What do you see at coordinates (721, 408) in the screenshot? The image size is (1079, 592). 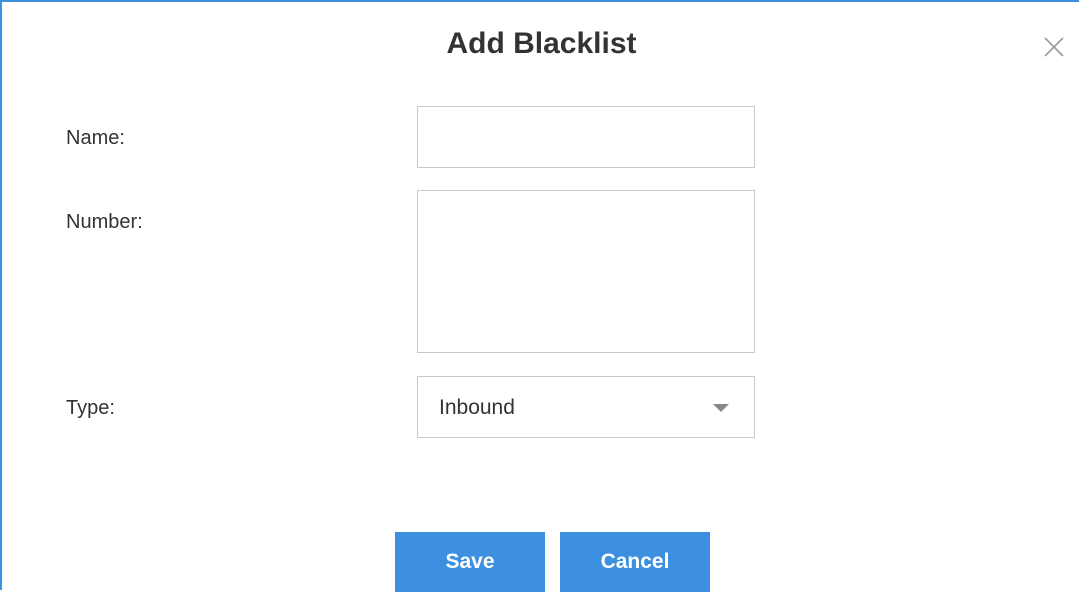 I see `caret-down-icon` at bounding box center [721, 408].